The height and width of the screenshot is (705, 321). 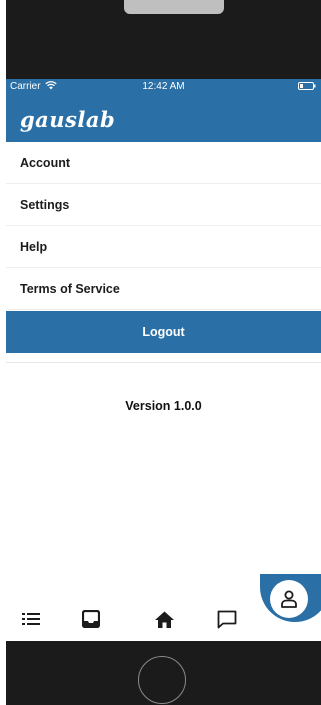 What do you see at coordinates (163, 163) in the screenshot?
I see `menu-item-account: Account` at bounding box center [163, 163].